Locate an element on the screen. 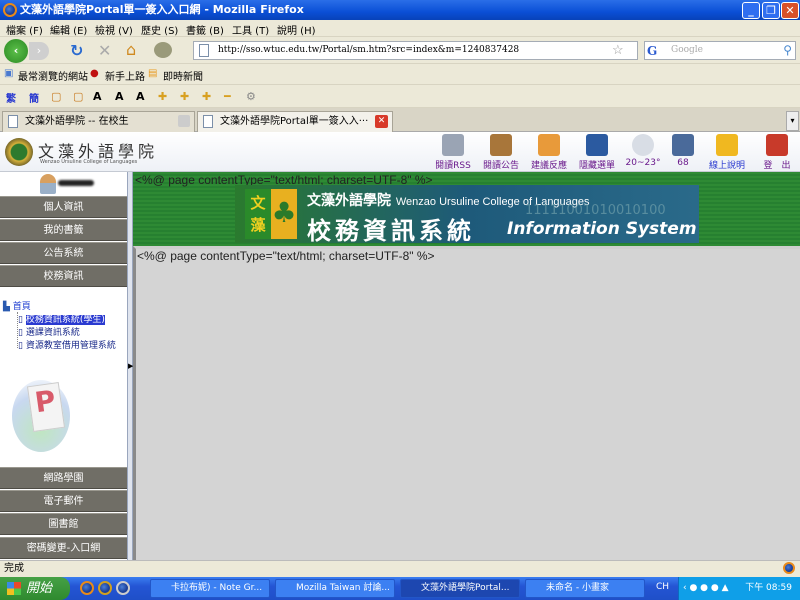 The image size is (800, 600). tab-portal: 文藻外語學院Portal單一簽入入··· ✕ is located at coordinates (295, 121).